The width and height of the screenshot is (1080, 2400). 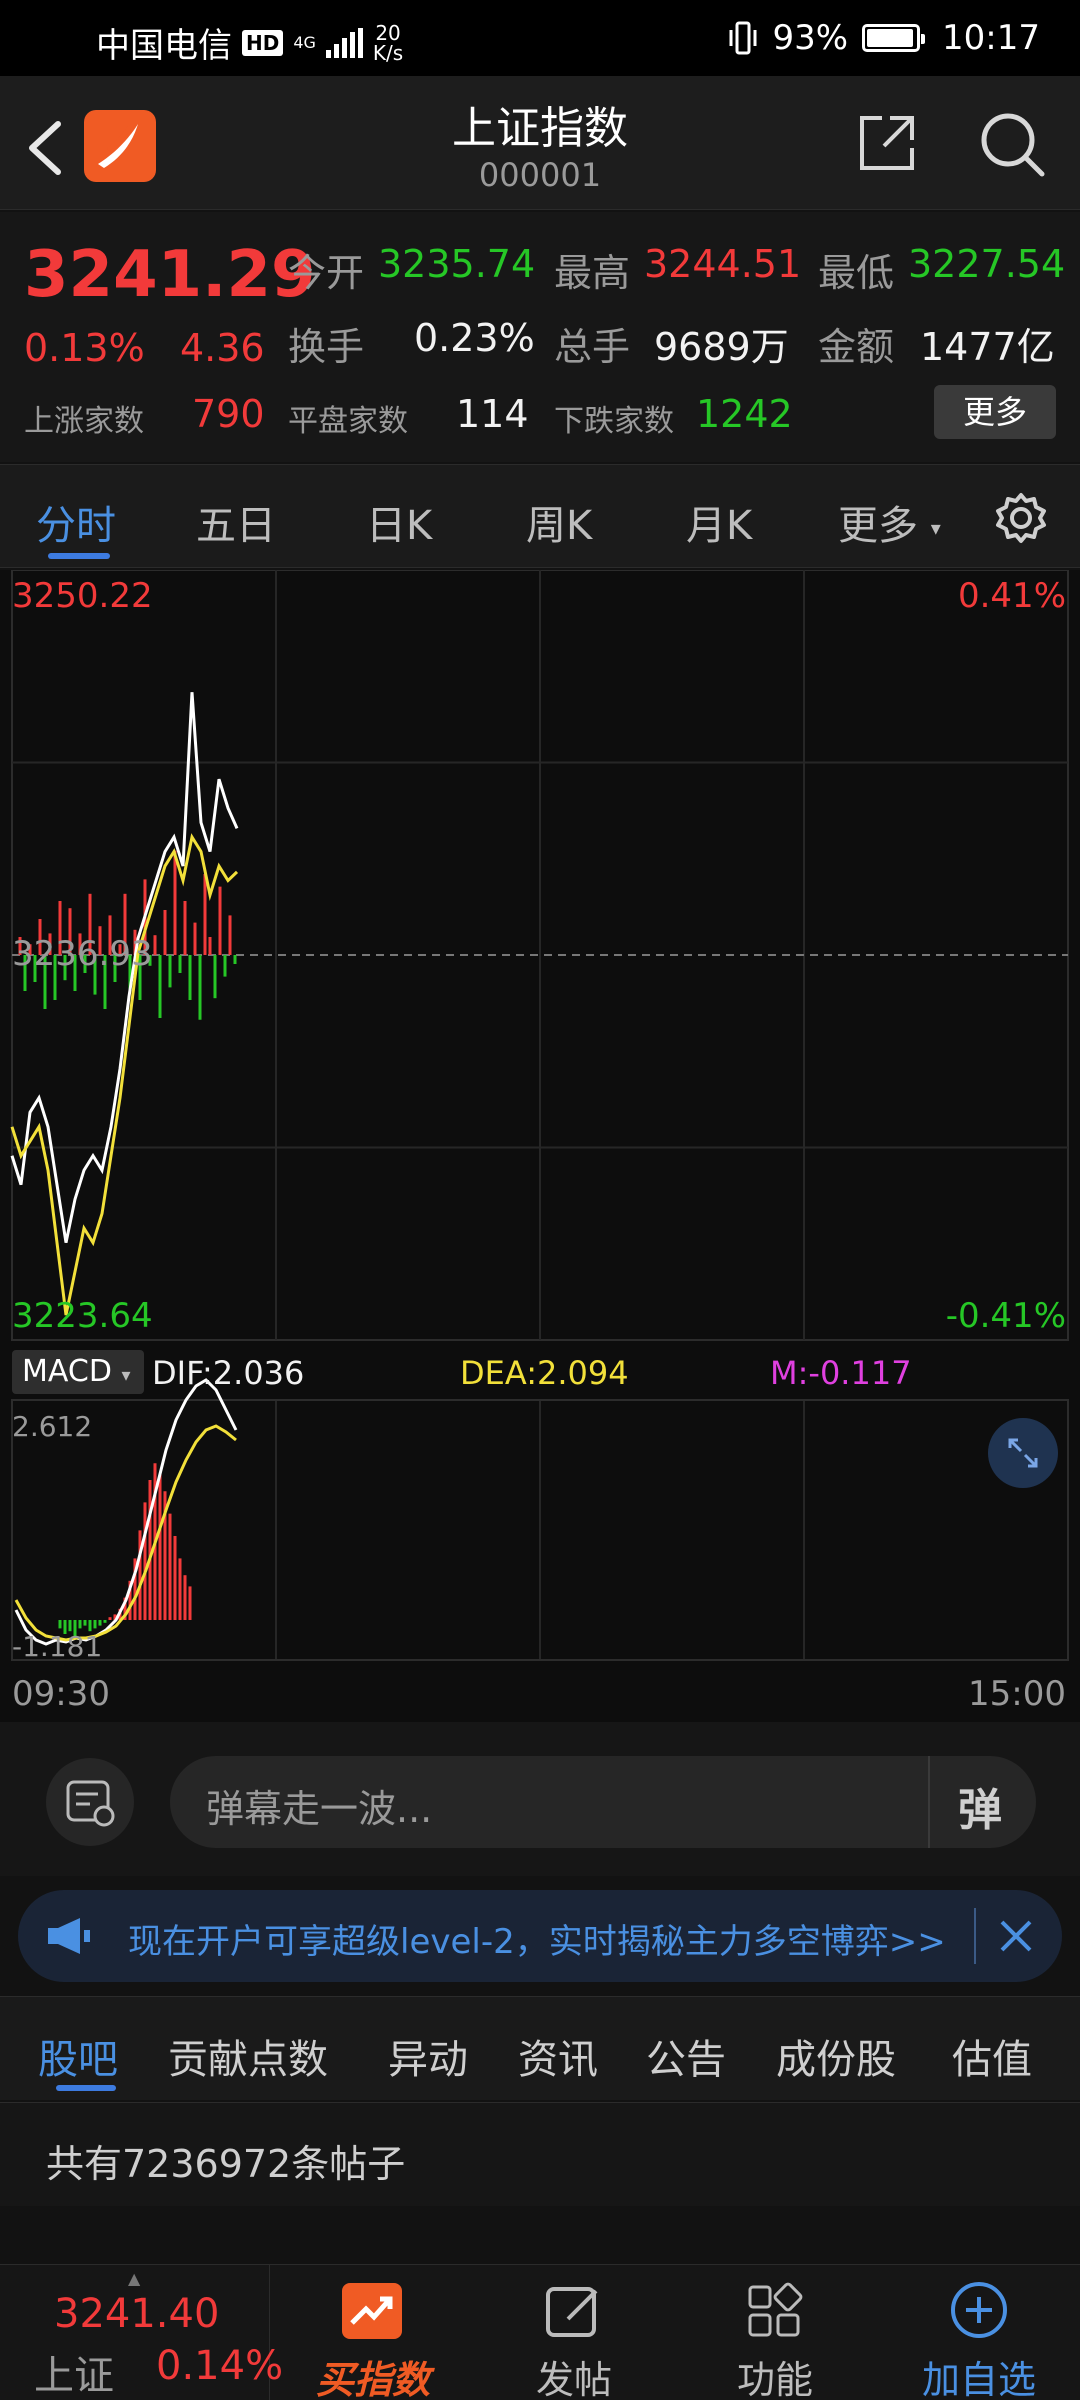 I want to click on high-value: 3244.51, so click(x=723, y=264).